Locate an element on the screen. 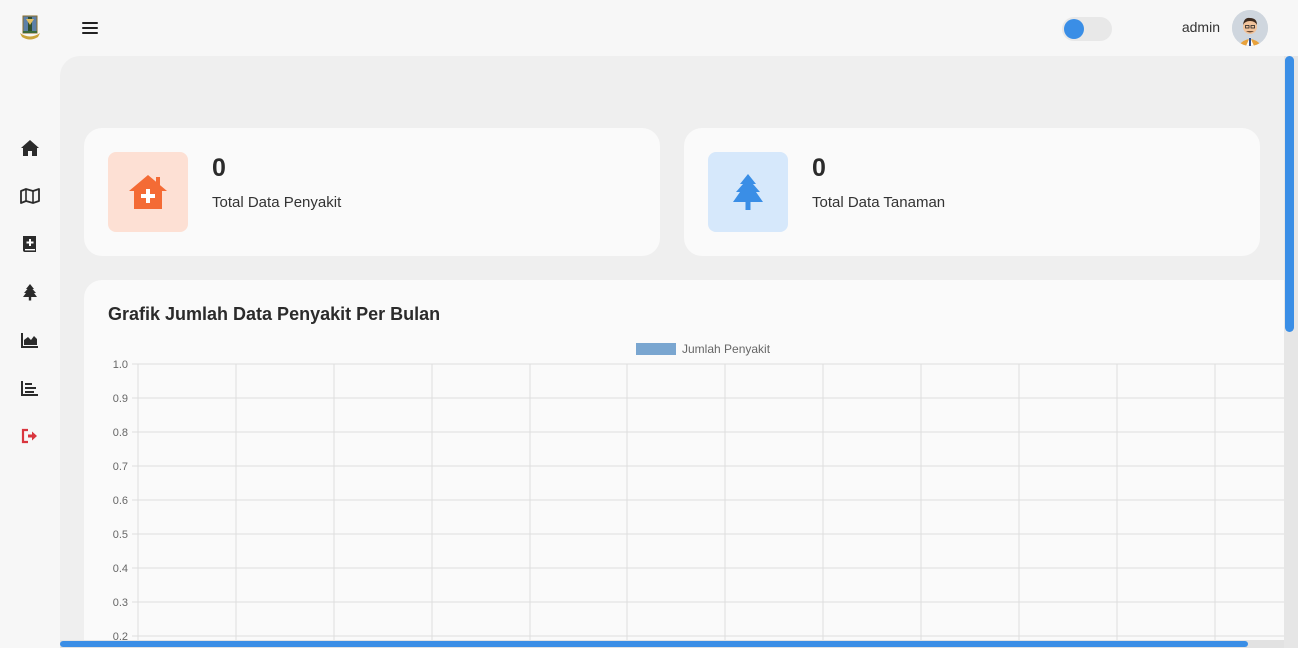  medical-book-icon is located at coordinates (29, 244).